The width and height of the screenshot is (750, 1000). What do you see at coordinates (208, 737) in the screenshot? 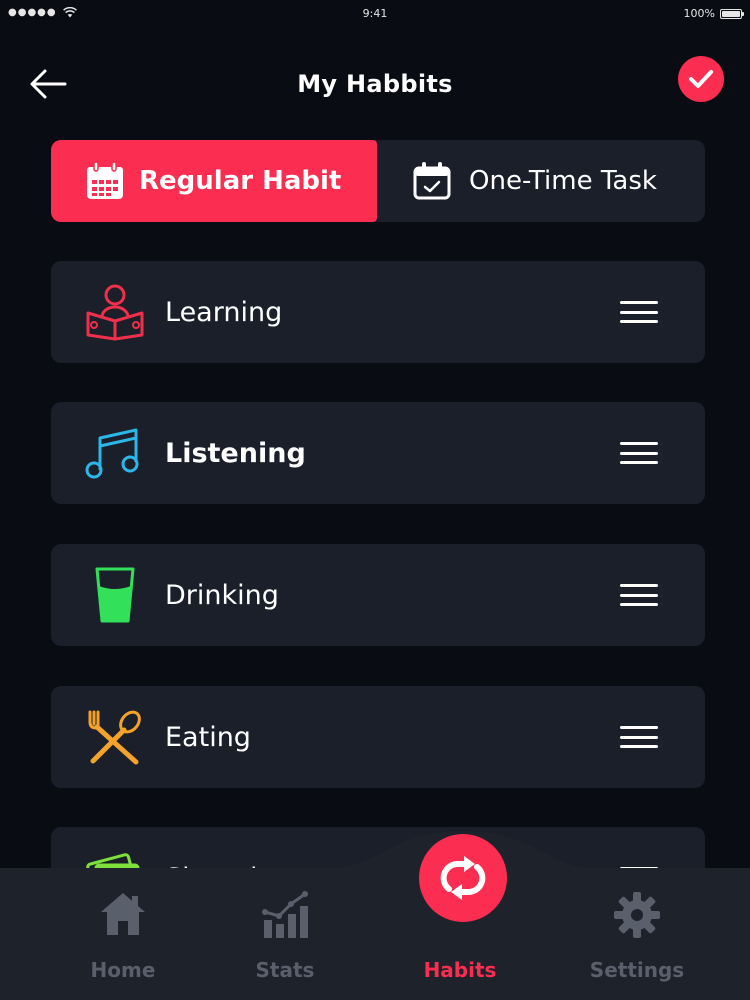
I see `habit-label: Eating` at bounding box center [208, 737].